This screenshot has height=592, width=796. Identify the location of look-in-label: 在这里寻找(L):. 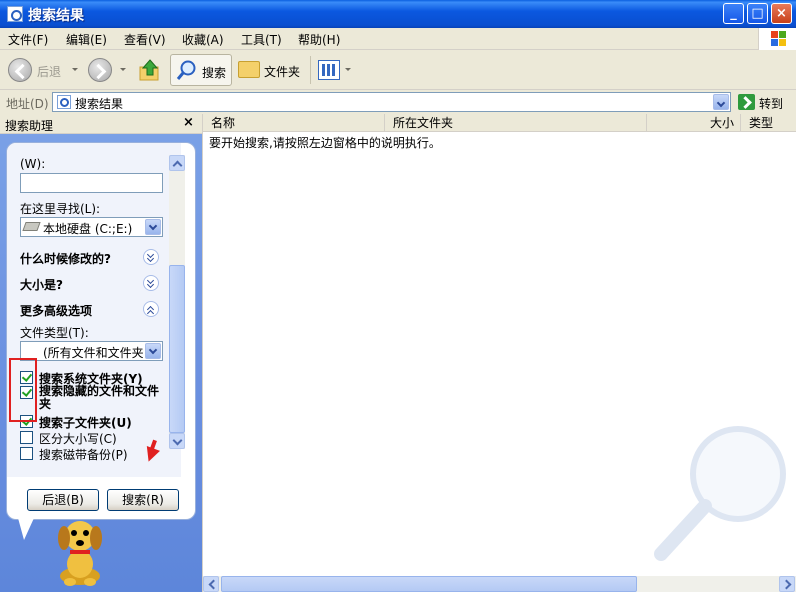
(60, 209).